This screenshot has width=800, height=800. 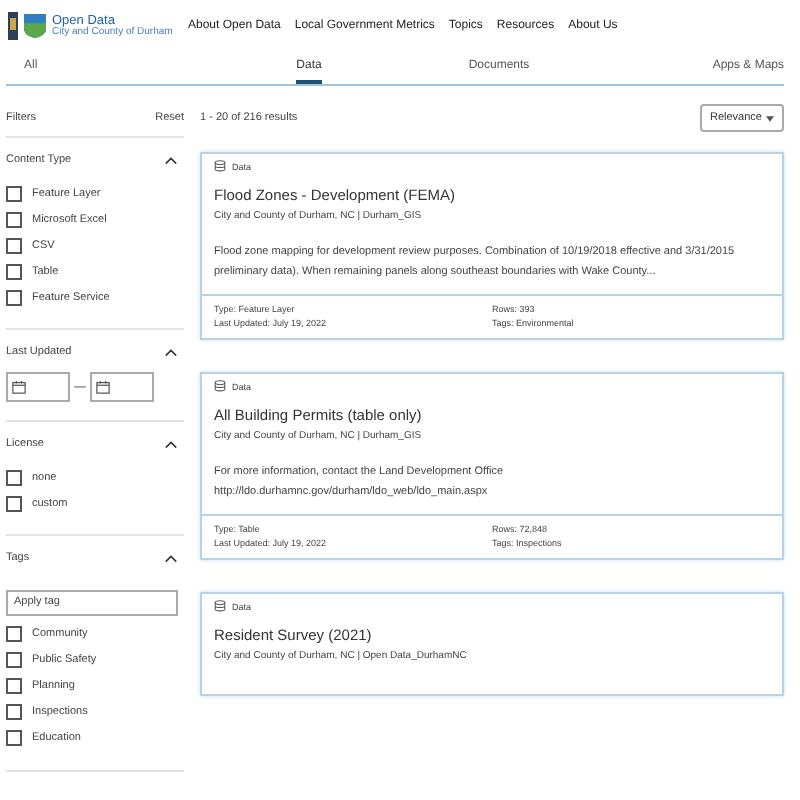 What do you see at coordinates (770, 118) in the screenshot?
I see `caret-icon` at bounding box center [770, 118].